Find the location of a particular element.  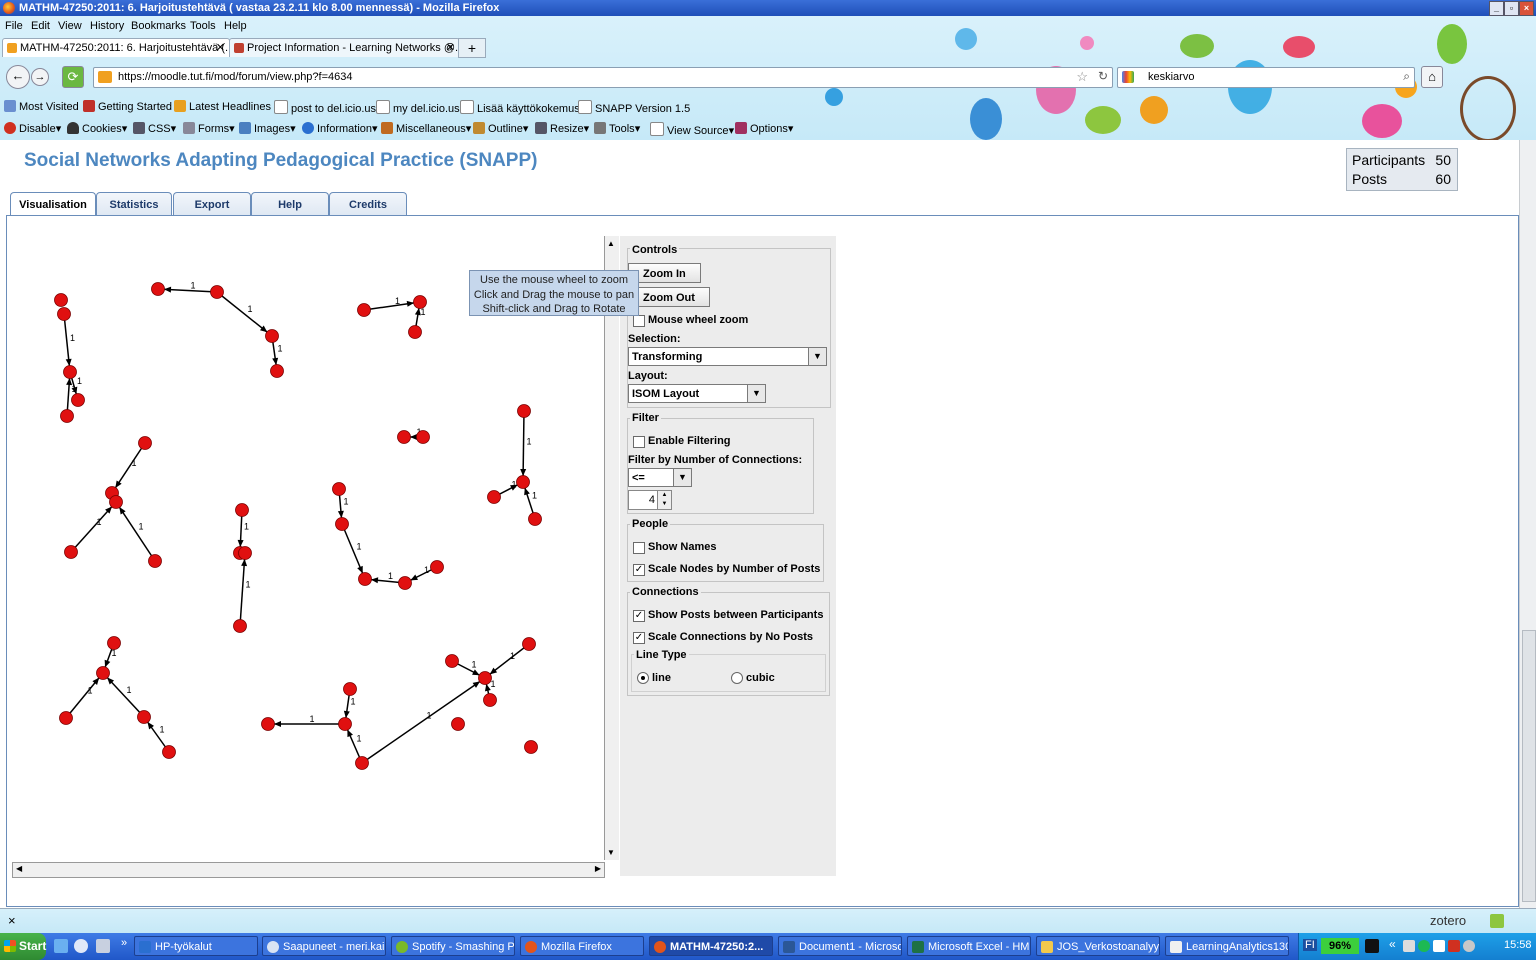

home-button: ⌂ is located at coordinates (1432, 77).